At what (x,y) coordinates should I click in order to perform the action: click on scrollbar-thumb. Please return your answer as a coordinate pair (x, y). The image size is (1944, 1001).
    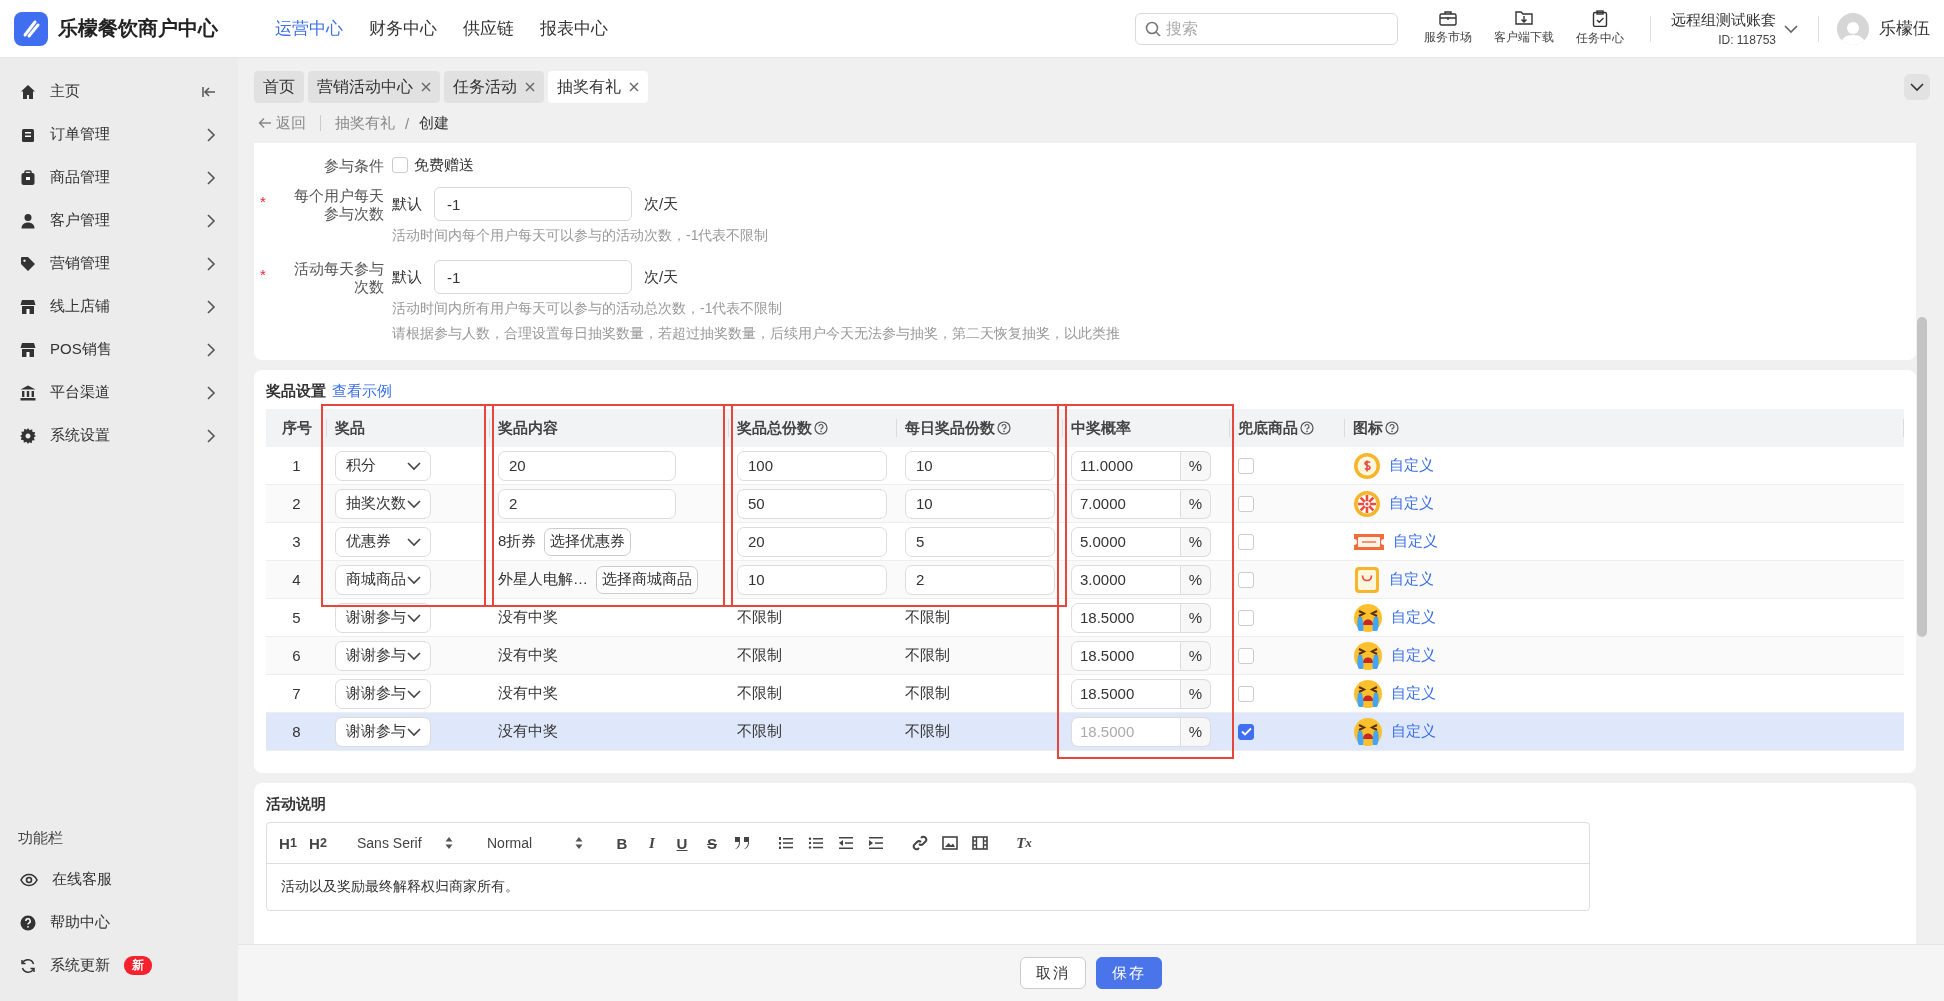
    Looking at the image, I should click on (1922, 477).